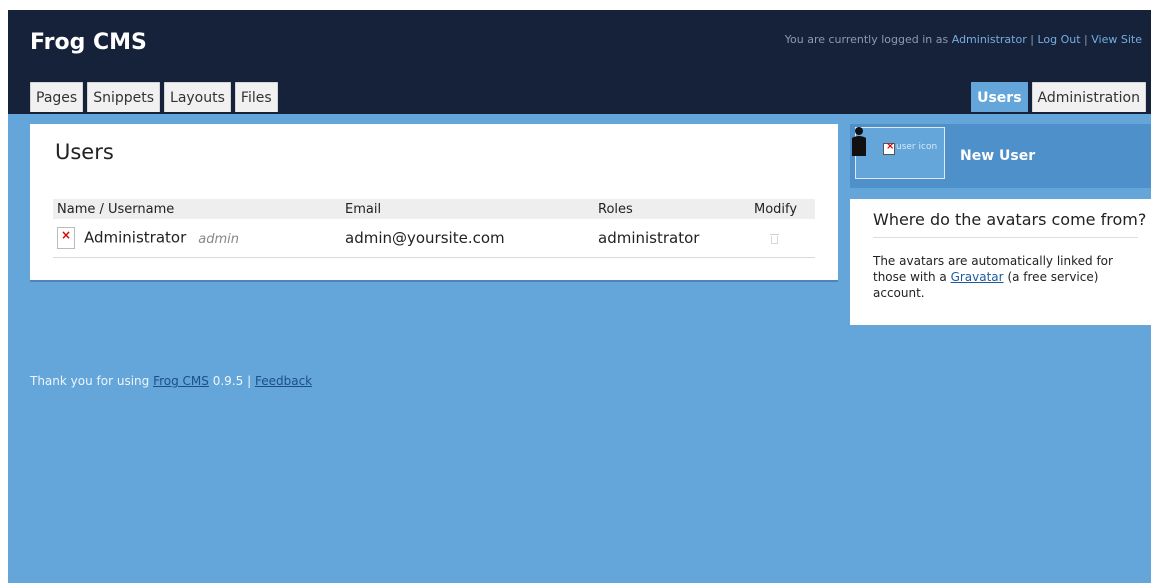 Image resolution: width=1151 pixels, height=583 pixels. Describe the element at coordinates (197, 238) in the screenshot. I see `user-name-cell: Administrator admin` at that location.